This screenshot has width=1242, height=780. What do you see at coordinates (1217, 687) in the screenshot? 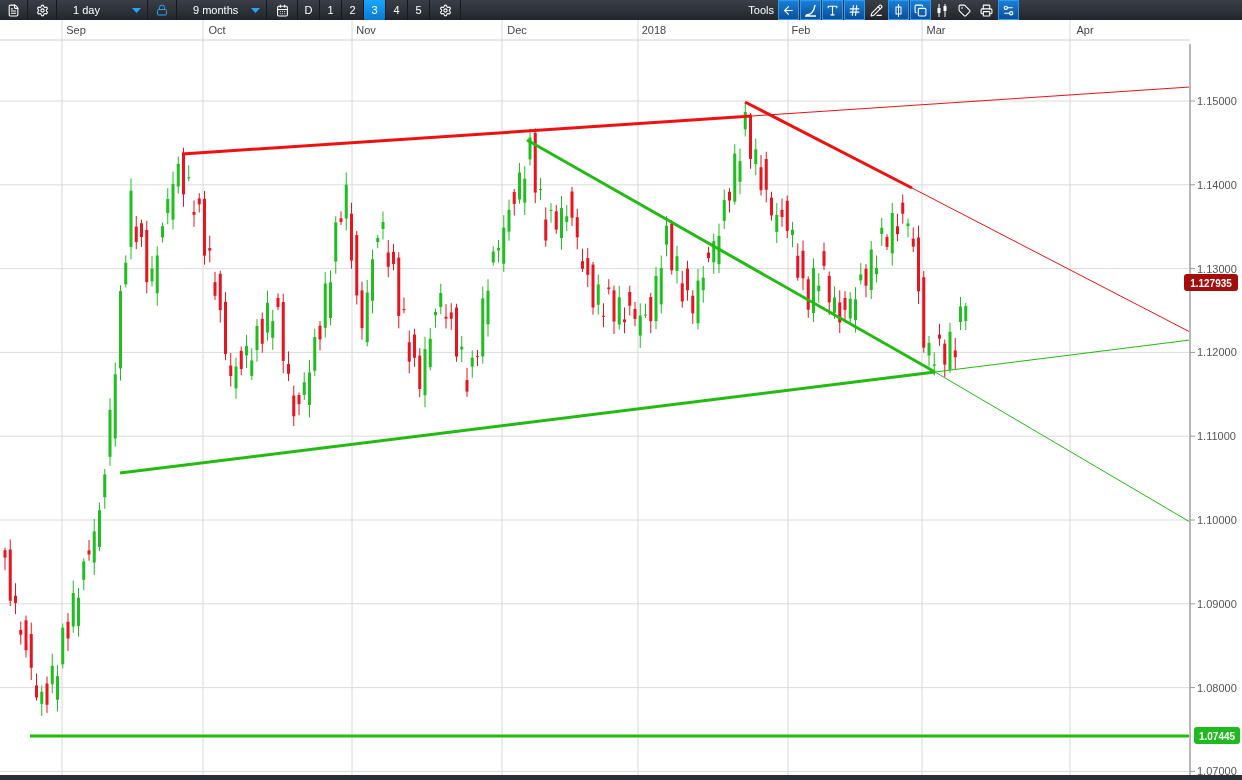
I see `price-axis-label: 1.08000` at bounding box center [1217, 687].